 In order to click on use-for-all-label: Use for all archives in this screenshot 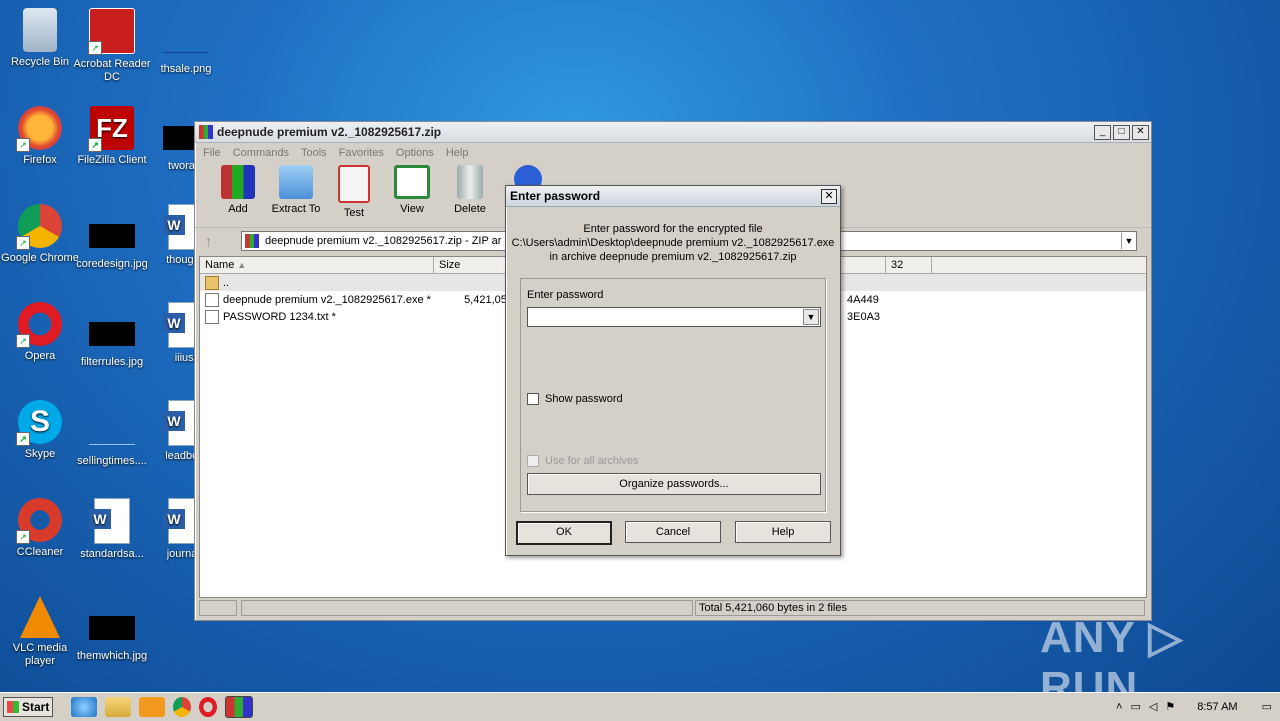, I will do `click(592, 461)`.